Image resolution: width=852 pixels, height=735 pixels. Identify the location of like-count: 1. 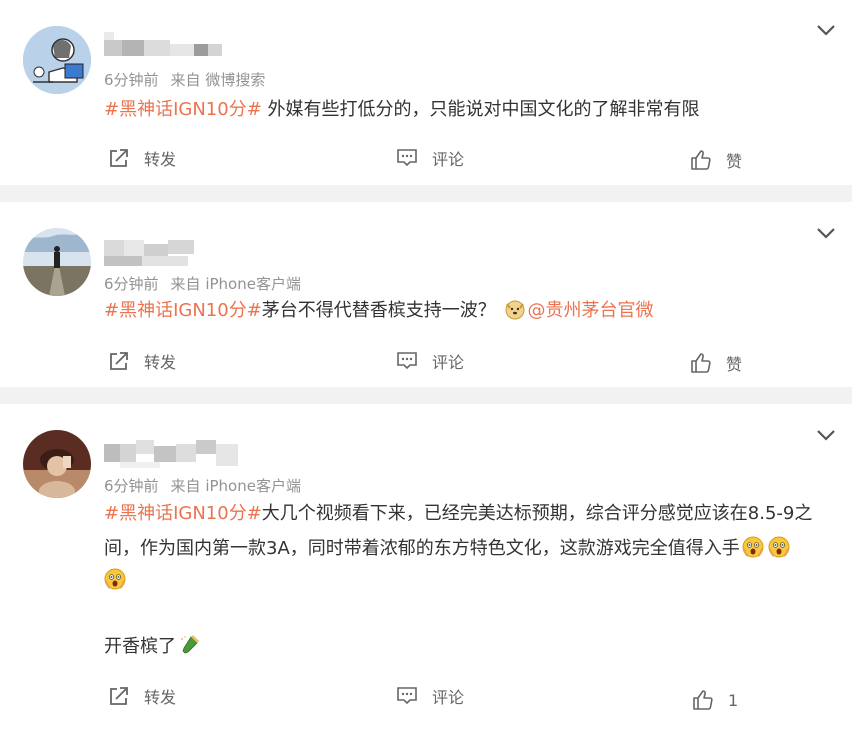
(733, 700).